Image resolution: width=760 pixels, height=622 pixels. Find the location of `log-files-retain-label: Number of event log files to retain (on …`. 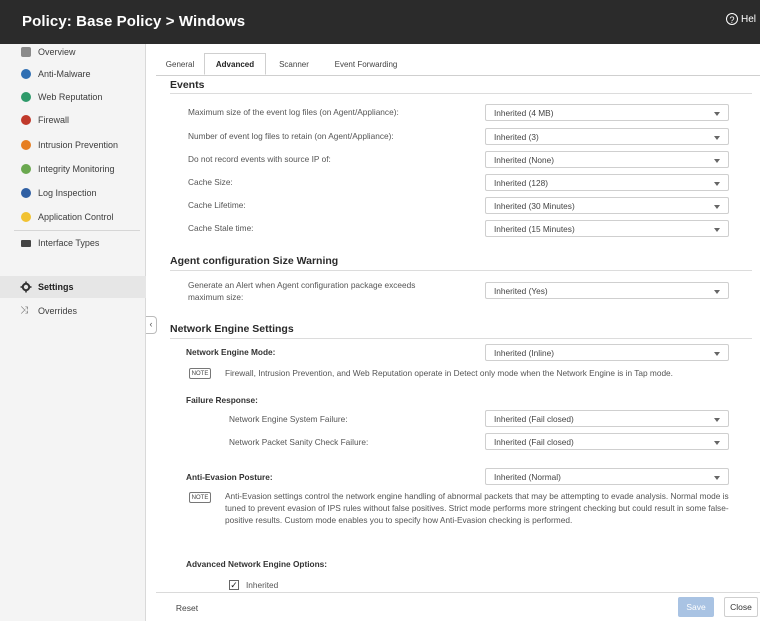

log-files-retain-label: Number of event log files to retain (on … is located at coordinates (291, 136).